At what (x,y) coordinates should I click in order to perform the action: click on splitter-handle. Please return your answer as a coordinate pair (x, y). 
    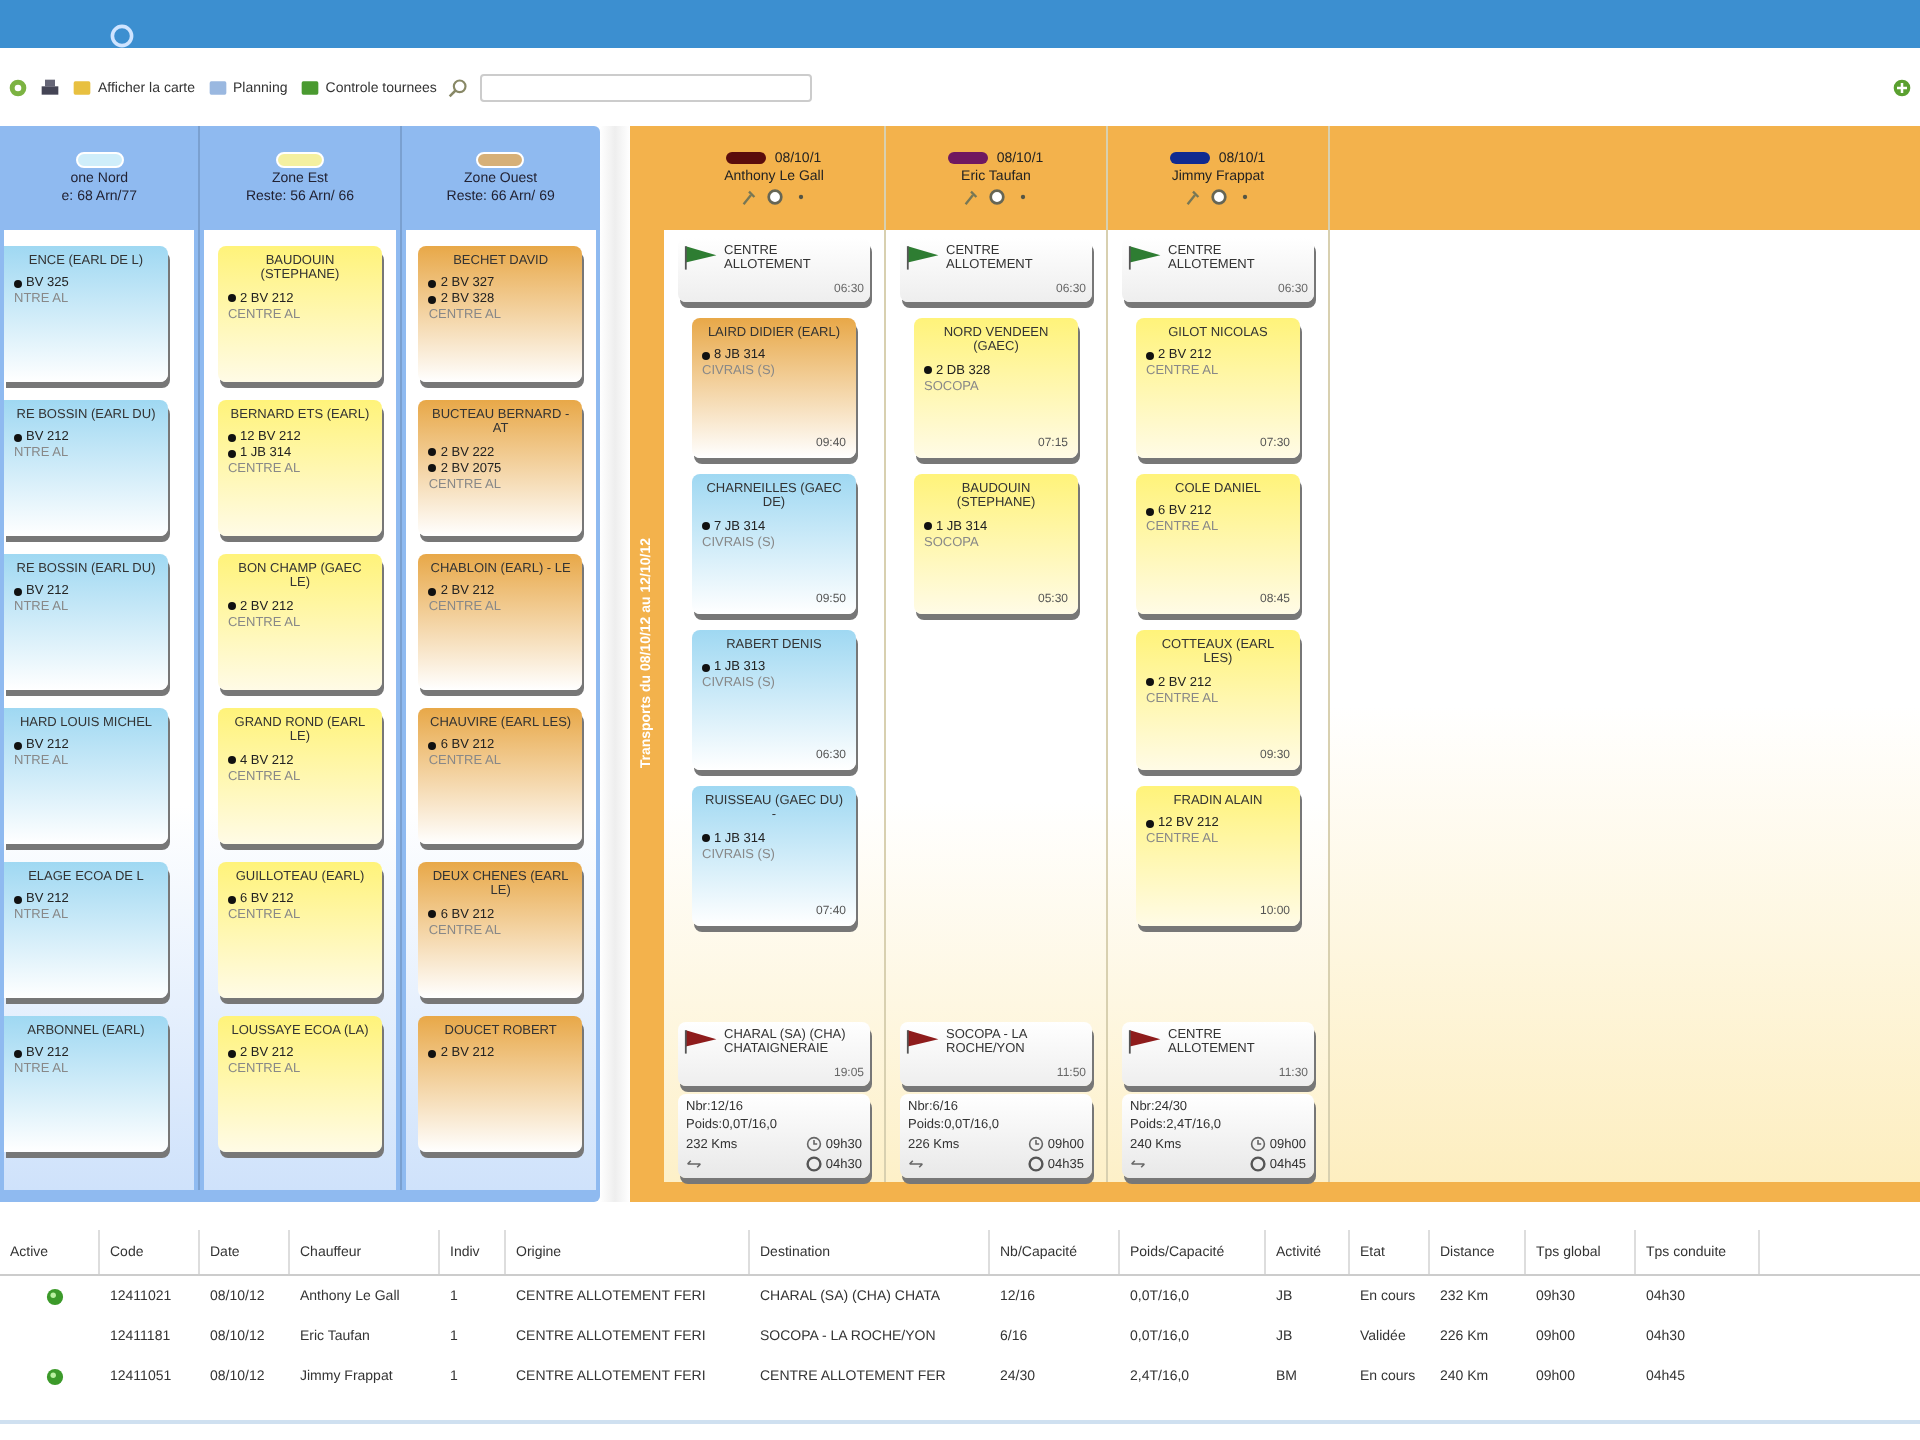
    Looking at the image, I should click on (615, 664).